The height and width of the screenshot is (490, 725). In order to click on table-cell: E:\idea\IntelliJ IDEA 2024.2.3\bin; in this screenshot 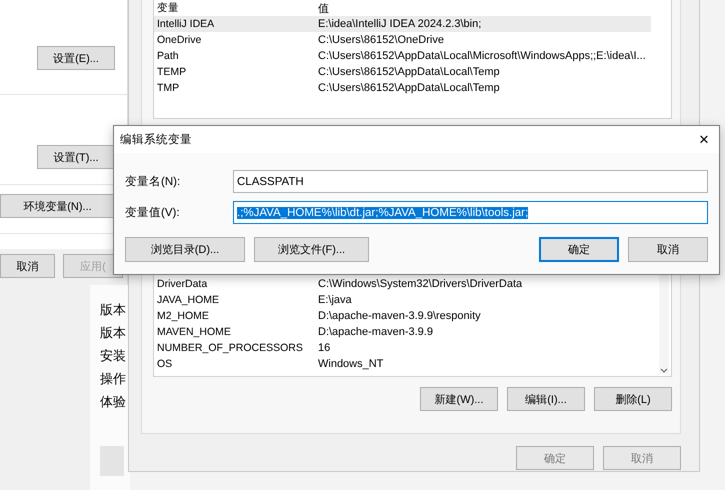, I will do `click(400, 24)`.